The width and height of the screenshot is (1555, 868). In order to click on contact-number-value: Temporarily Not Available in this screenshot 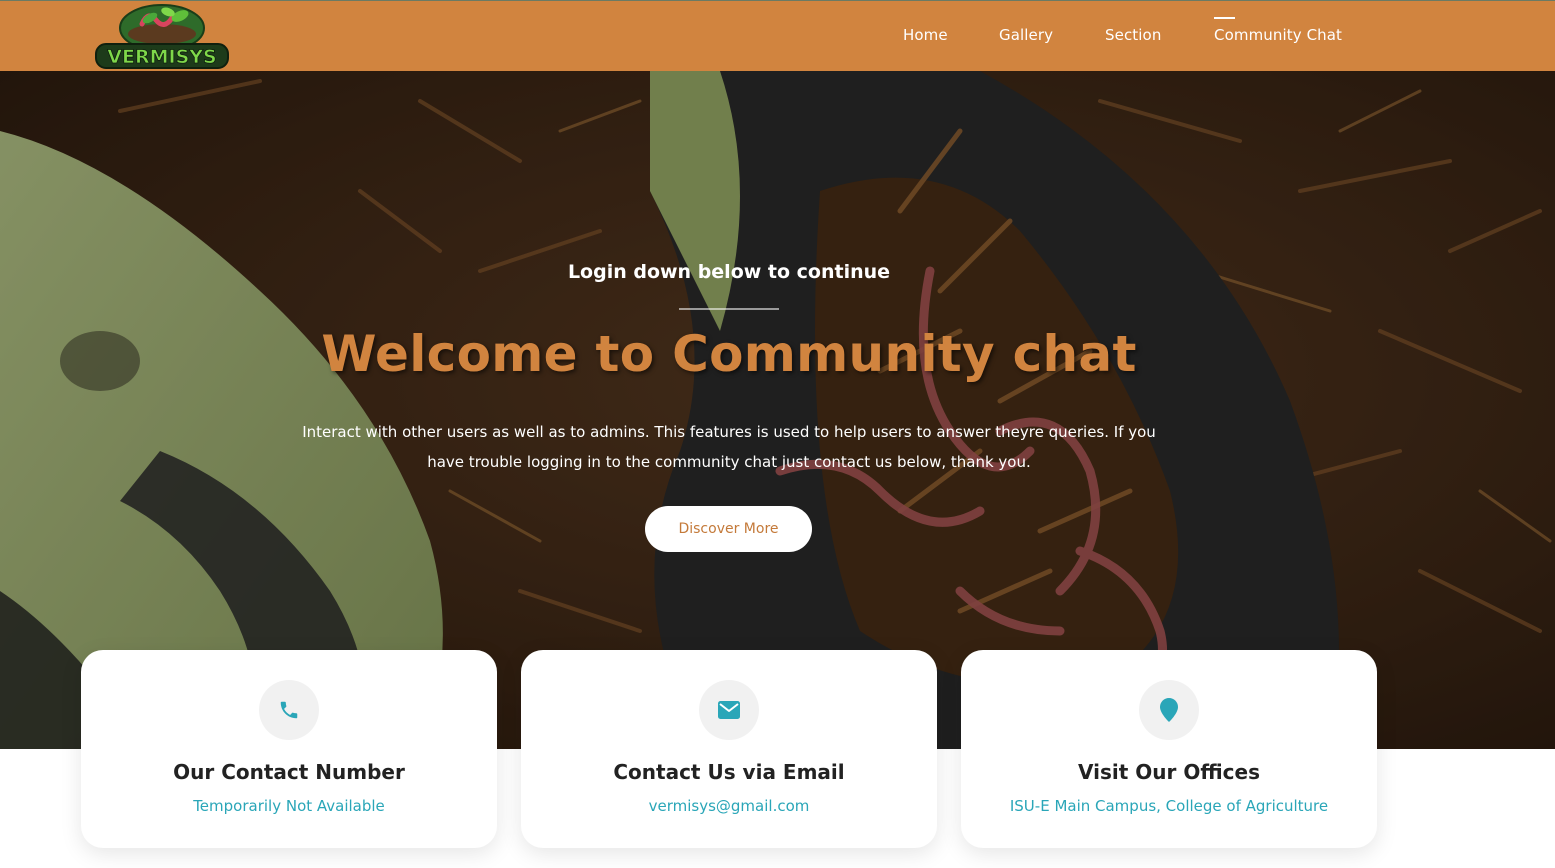, I will do `click(289, 806)`.